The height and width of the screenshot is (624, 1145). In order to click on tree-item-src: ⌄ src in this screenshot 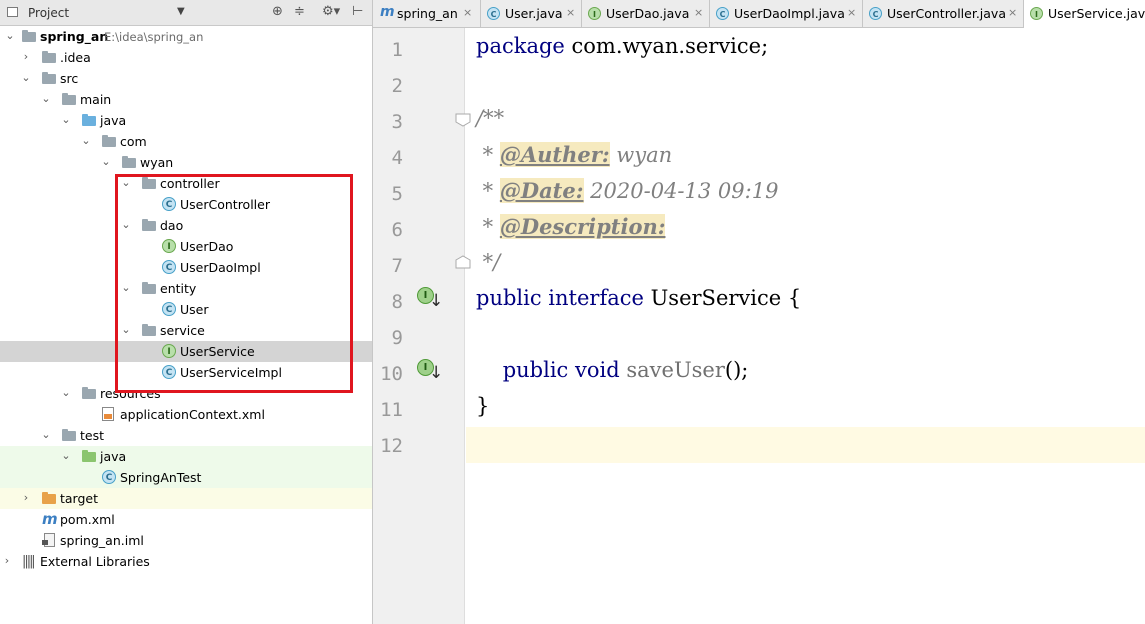, I will do `click(186, 78)`.